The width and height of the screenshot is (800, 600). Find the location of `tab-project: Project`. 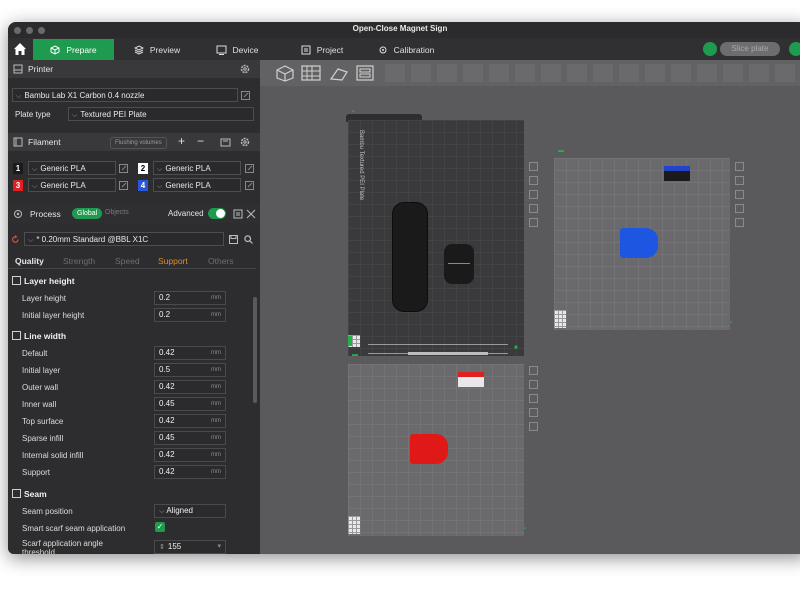

tab-project: Project is located at coordinates (322, 49).